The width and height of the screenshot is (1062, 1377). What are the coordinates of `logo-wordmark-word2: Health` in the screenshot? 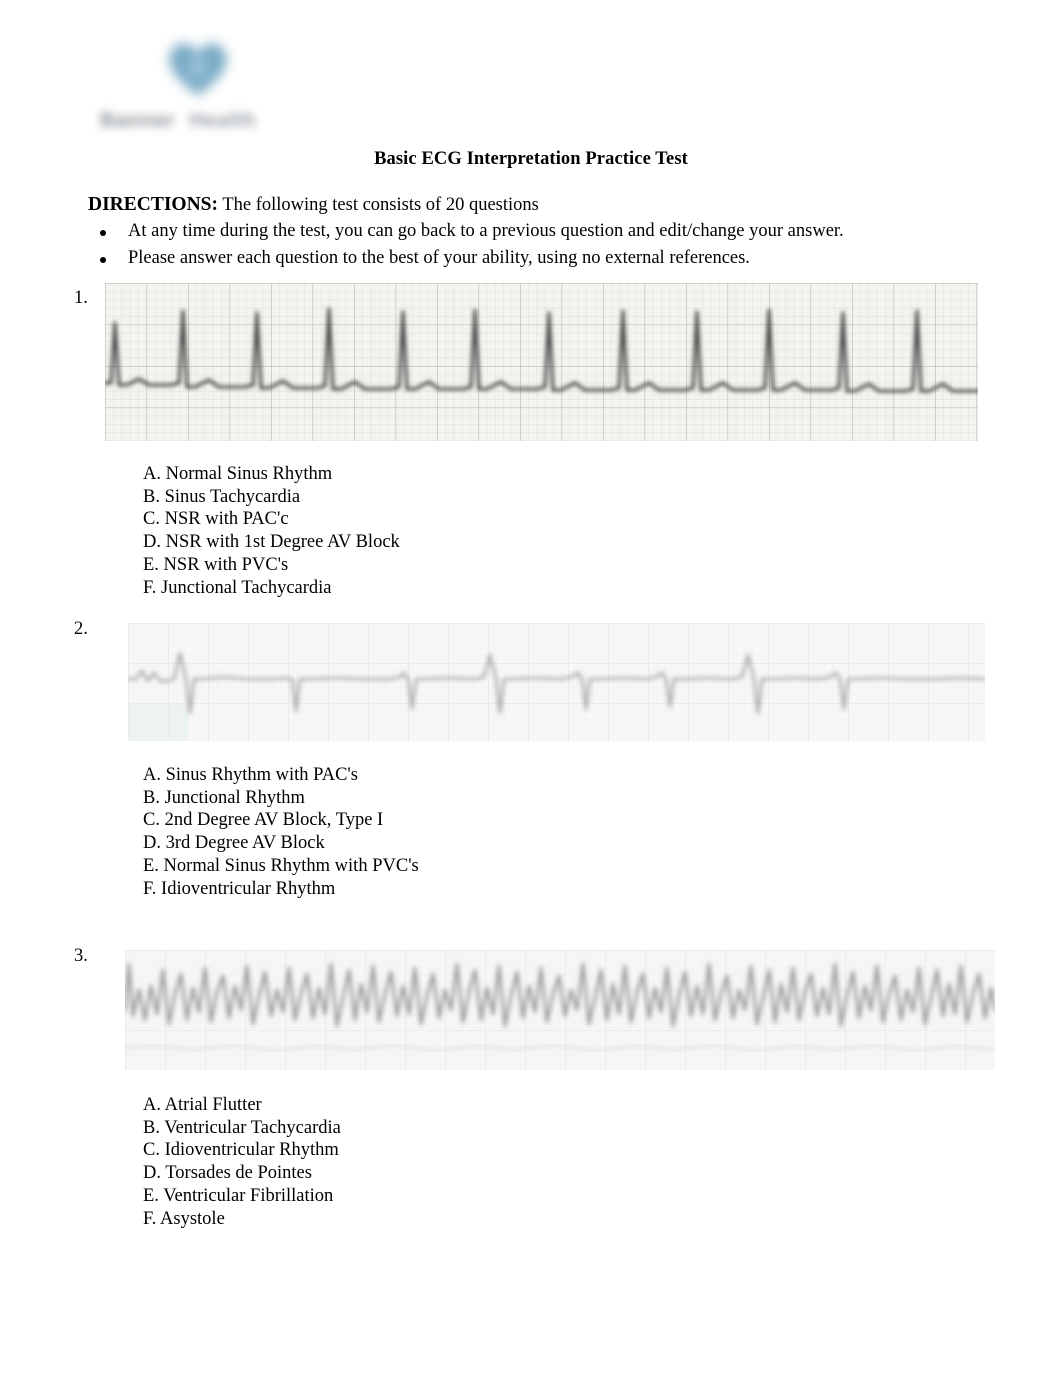 It's located at (223, 120).